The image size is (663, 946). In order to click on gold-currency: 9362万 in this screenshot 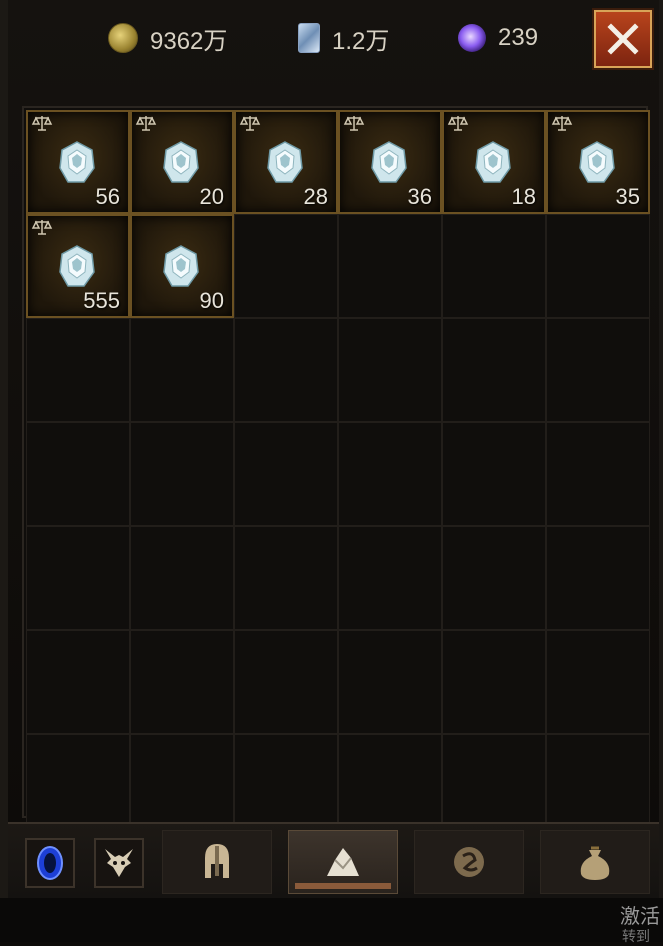, I will do `click(193, 38)`.